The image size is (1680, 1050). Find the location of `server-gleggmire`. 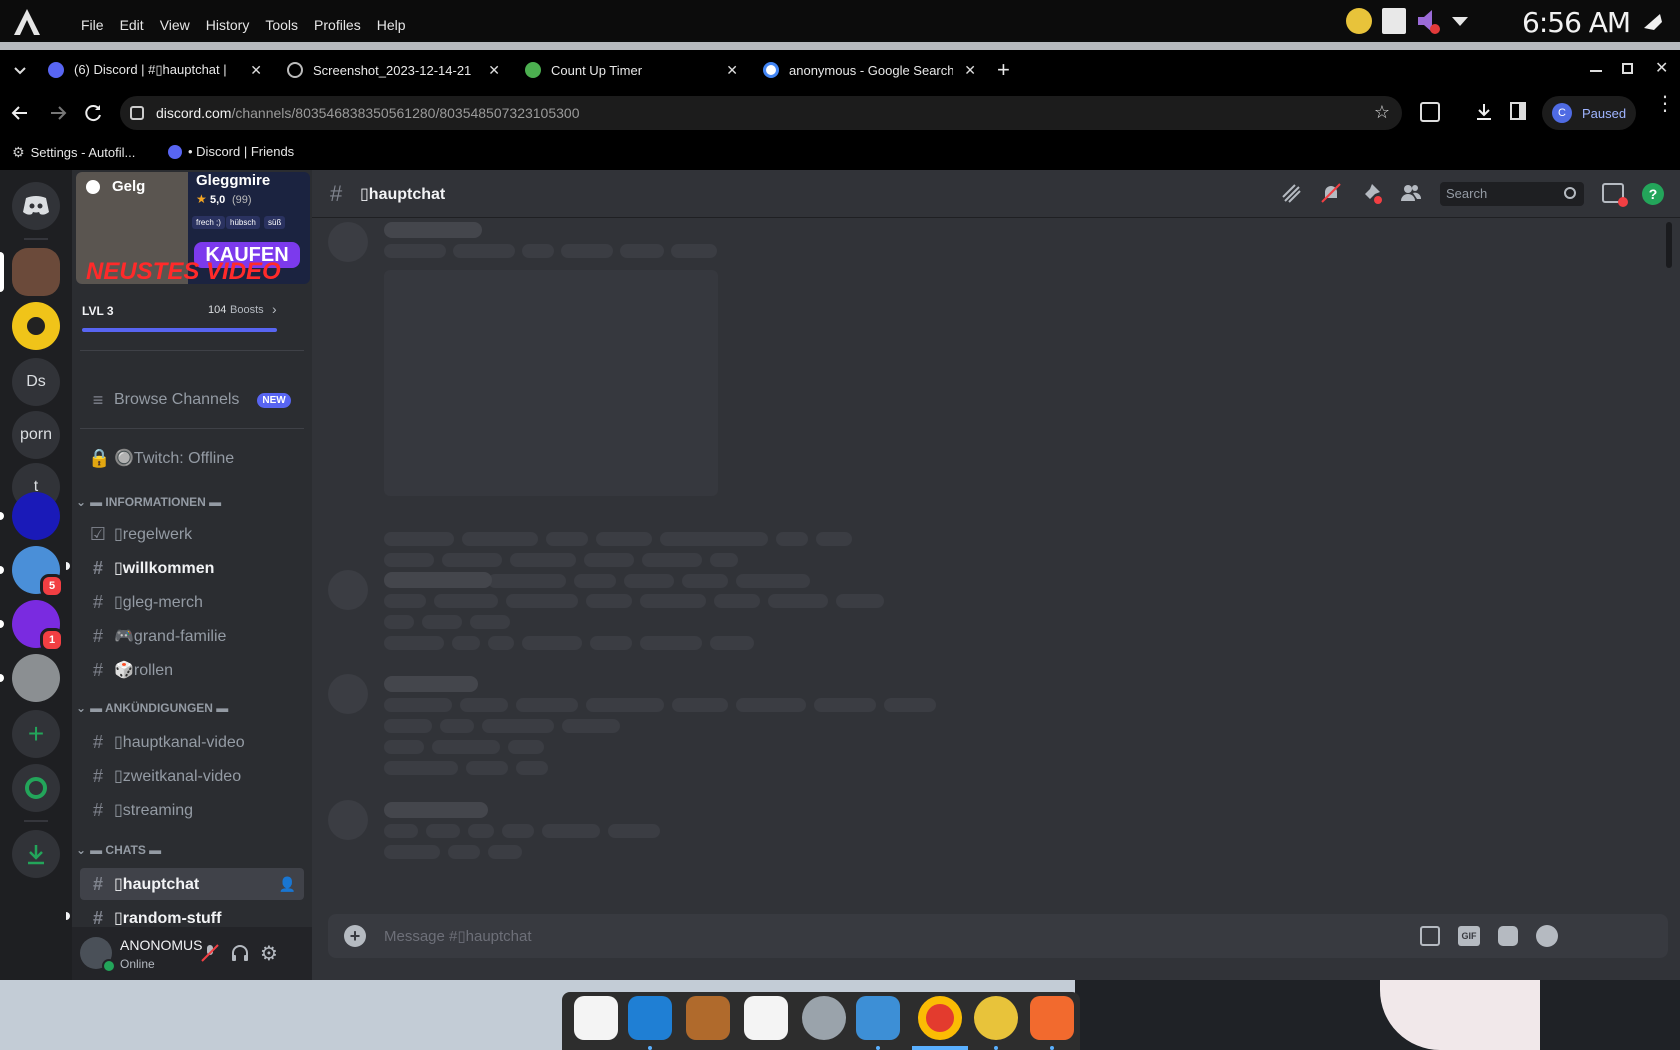

server-gleggmire is located at coordinates (36, 272).